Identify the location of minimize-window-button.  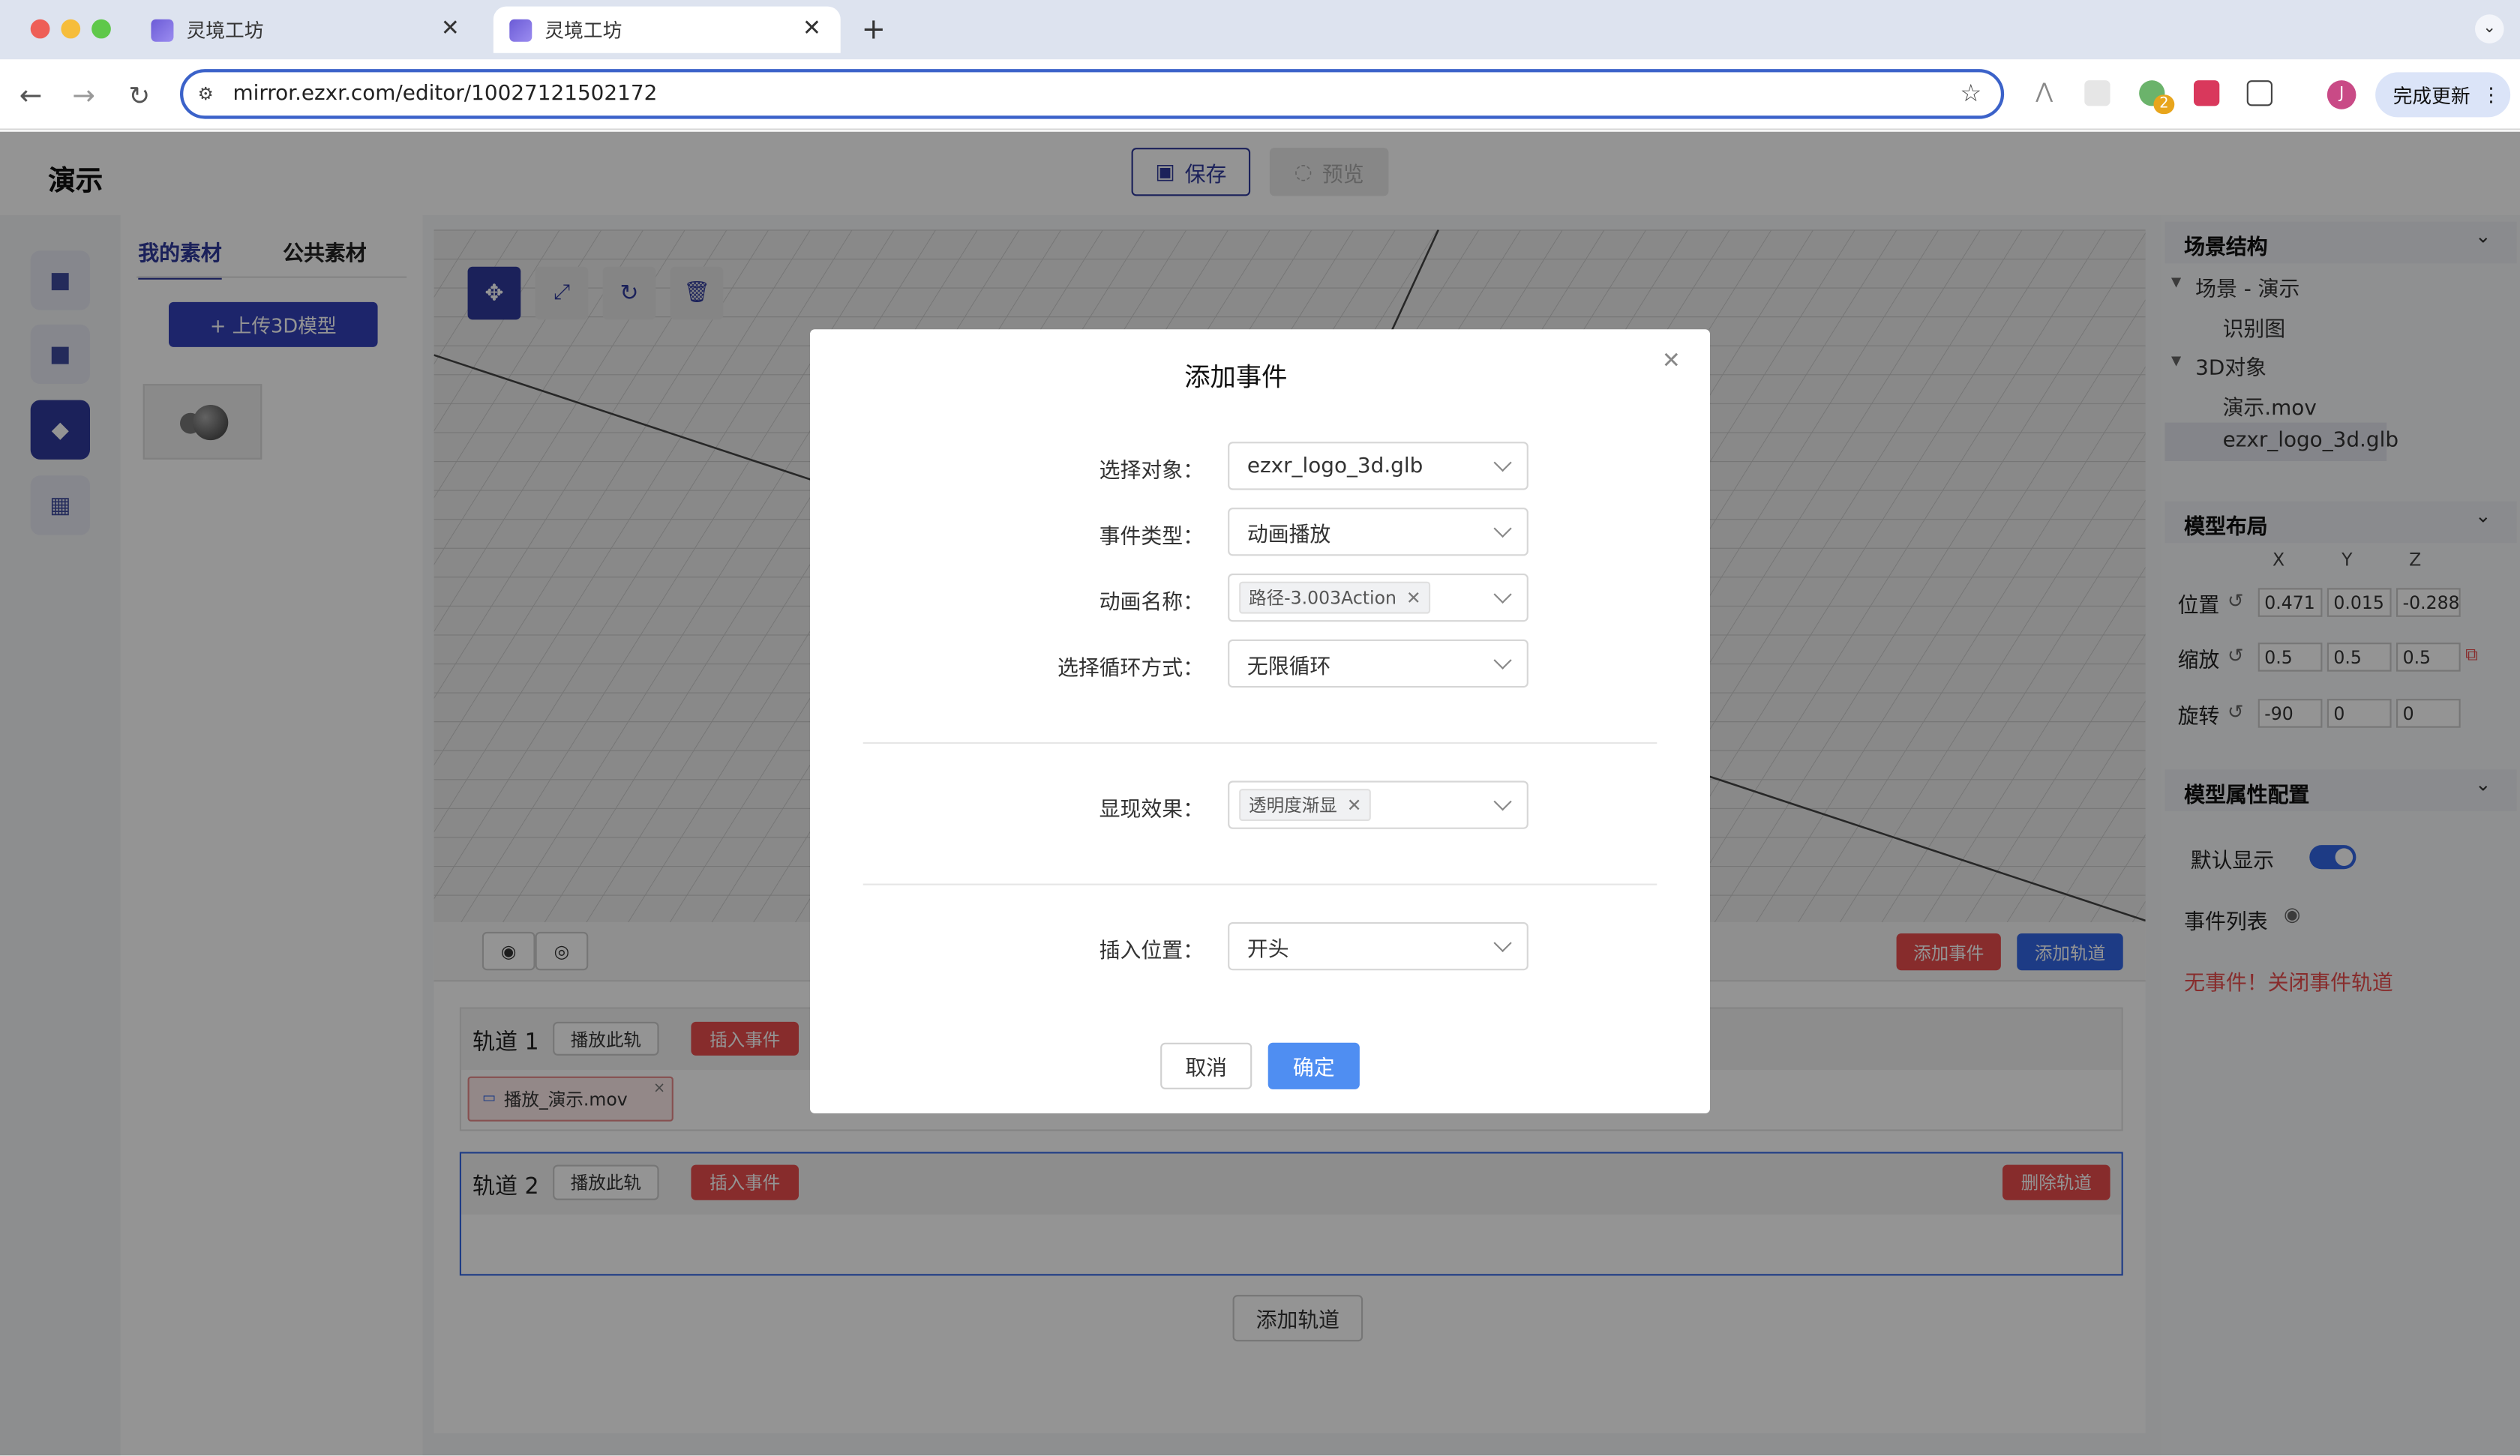
(71, 29).